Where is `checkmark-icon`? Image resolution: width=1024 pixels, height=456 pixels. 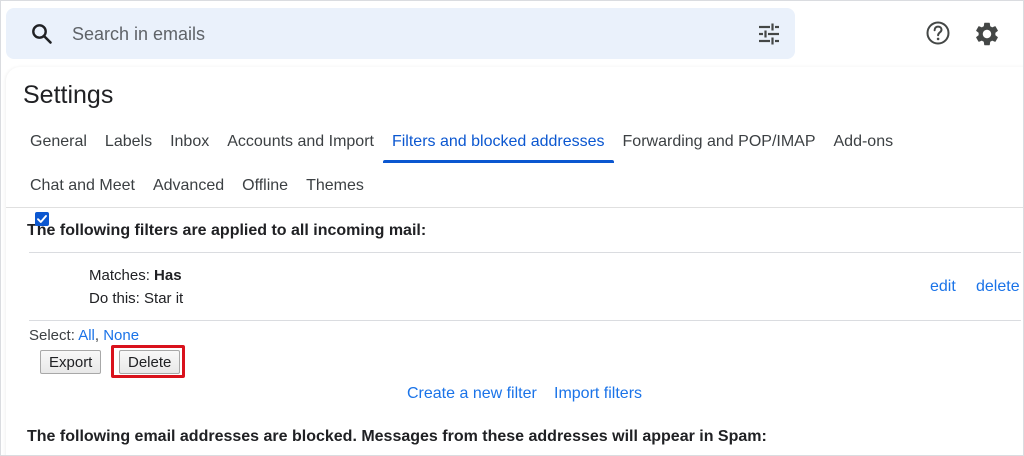
checkmark-icon is located at coordinates (42, 219).